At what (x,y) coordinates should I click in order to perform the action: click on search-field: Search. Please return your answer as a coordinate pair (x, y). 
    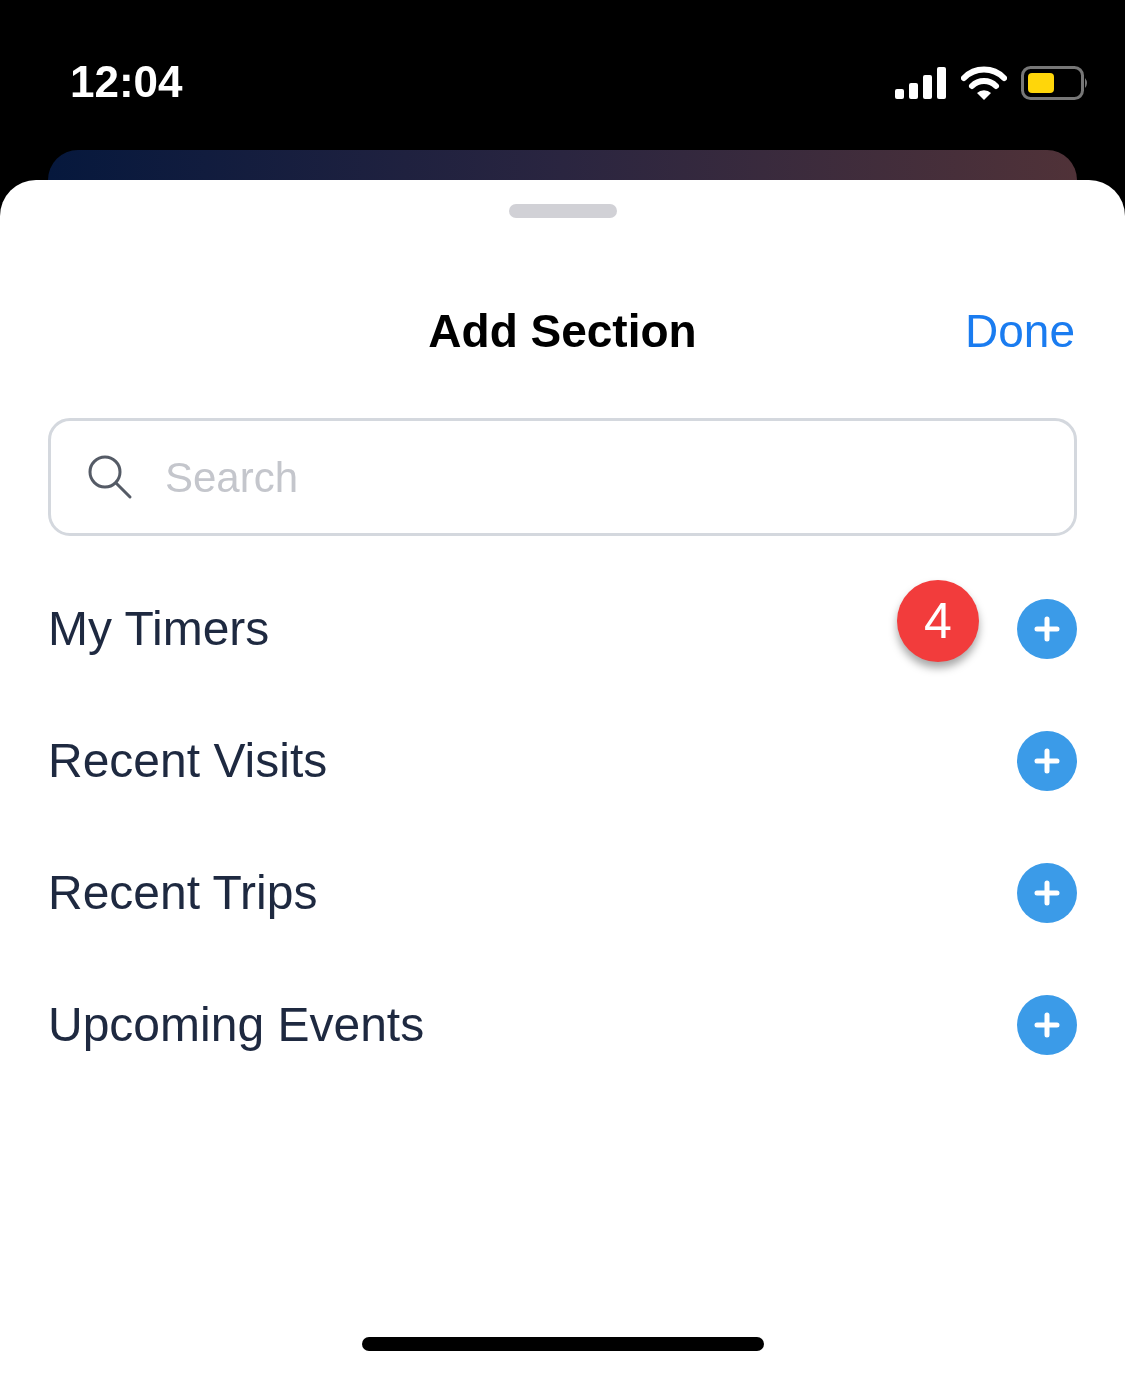
    Looking at the image, I should click on (562, 477).